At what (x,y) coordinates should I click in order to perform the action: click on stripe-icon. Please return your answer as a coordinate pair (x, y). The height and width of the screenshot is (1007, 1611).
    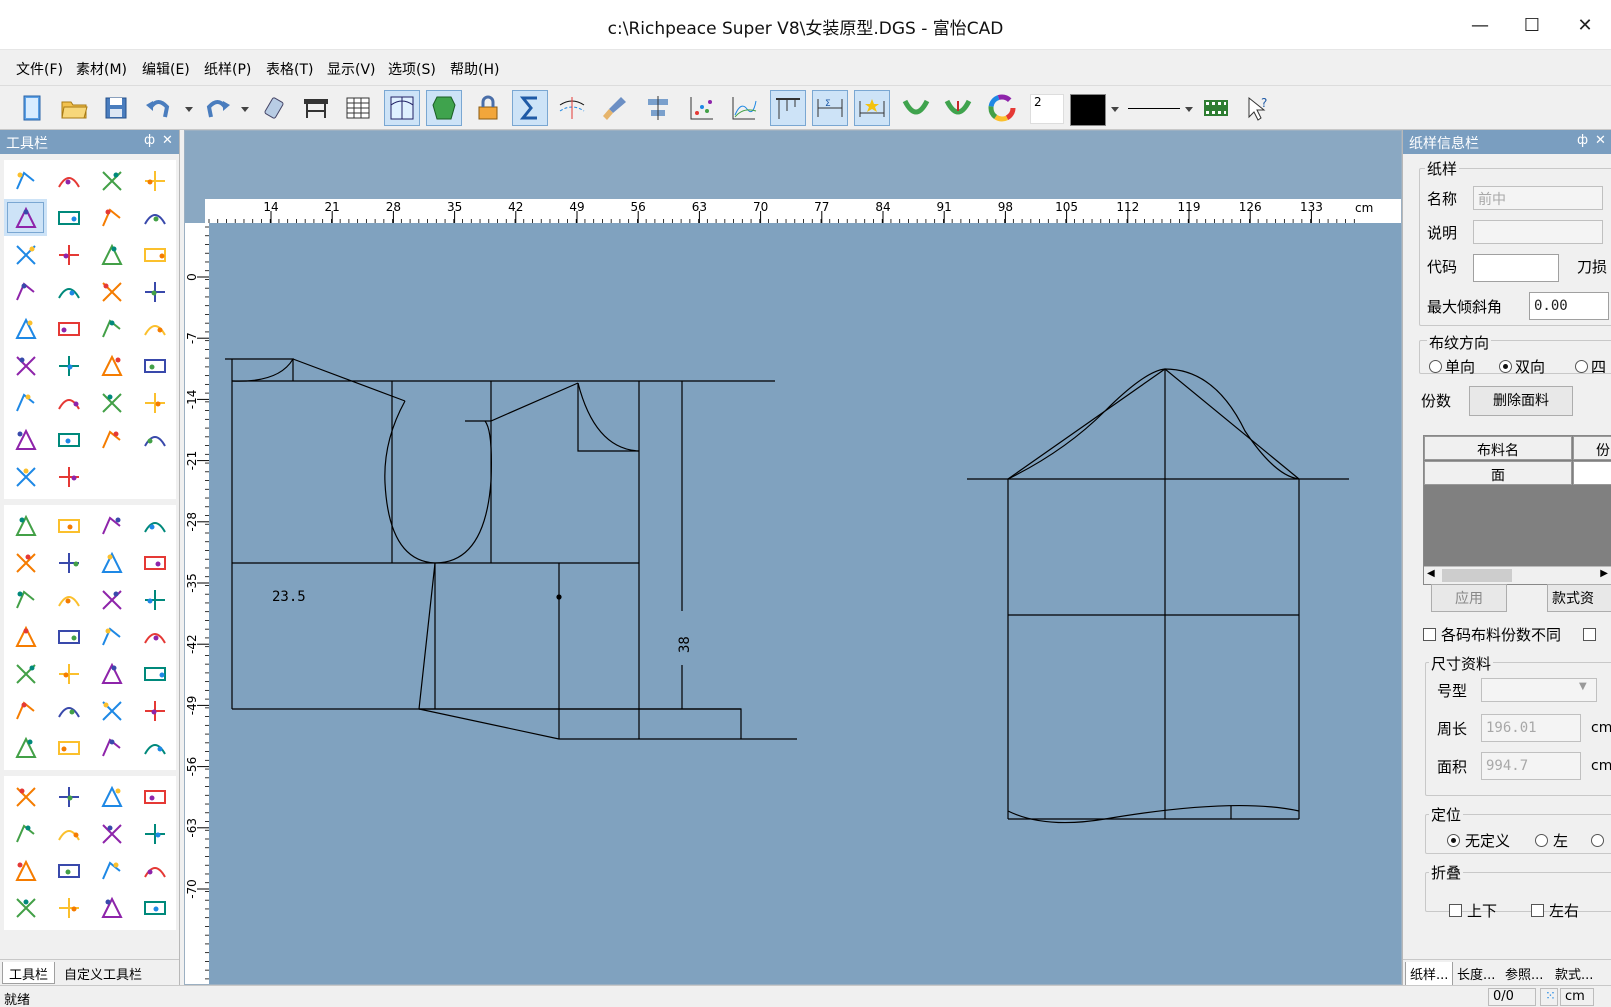
    Looking at the image, I should click on (25, 562).